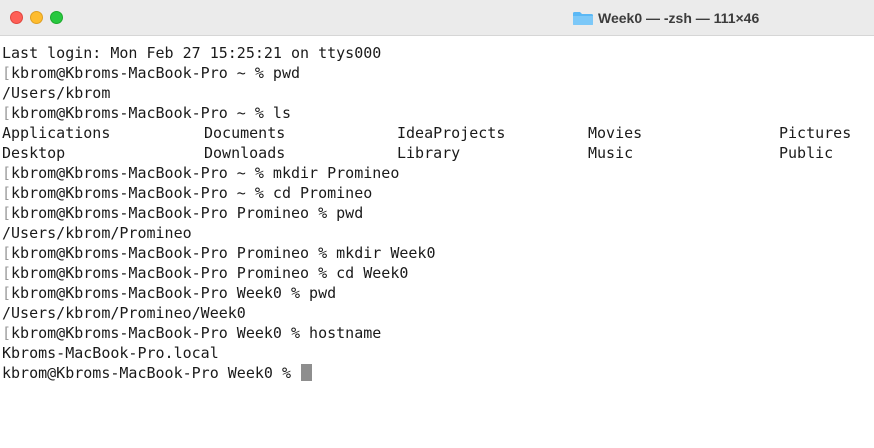  I want to click on window-title: Week0 — -zsh — 111×46, so click(679, 18).